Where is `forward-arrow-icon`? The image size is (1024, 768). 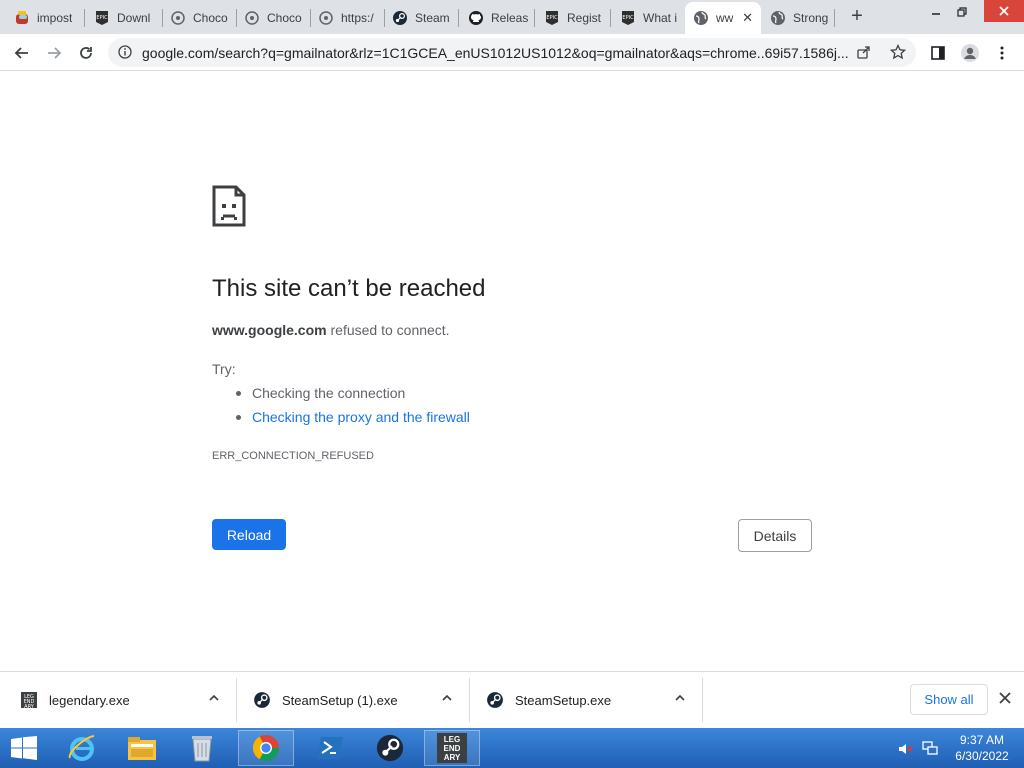
forward-arrow-icon is located at coordinates (55, 53).